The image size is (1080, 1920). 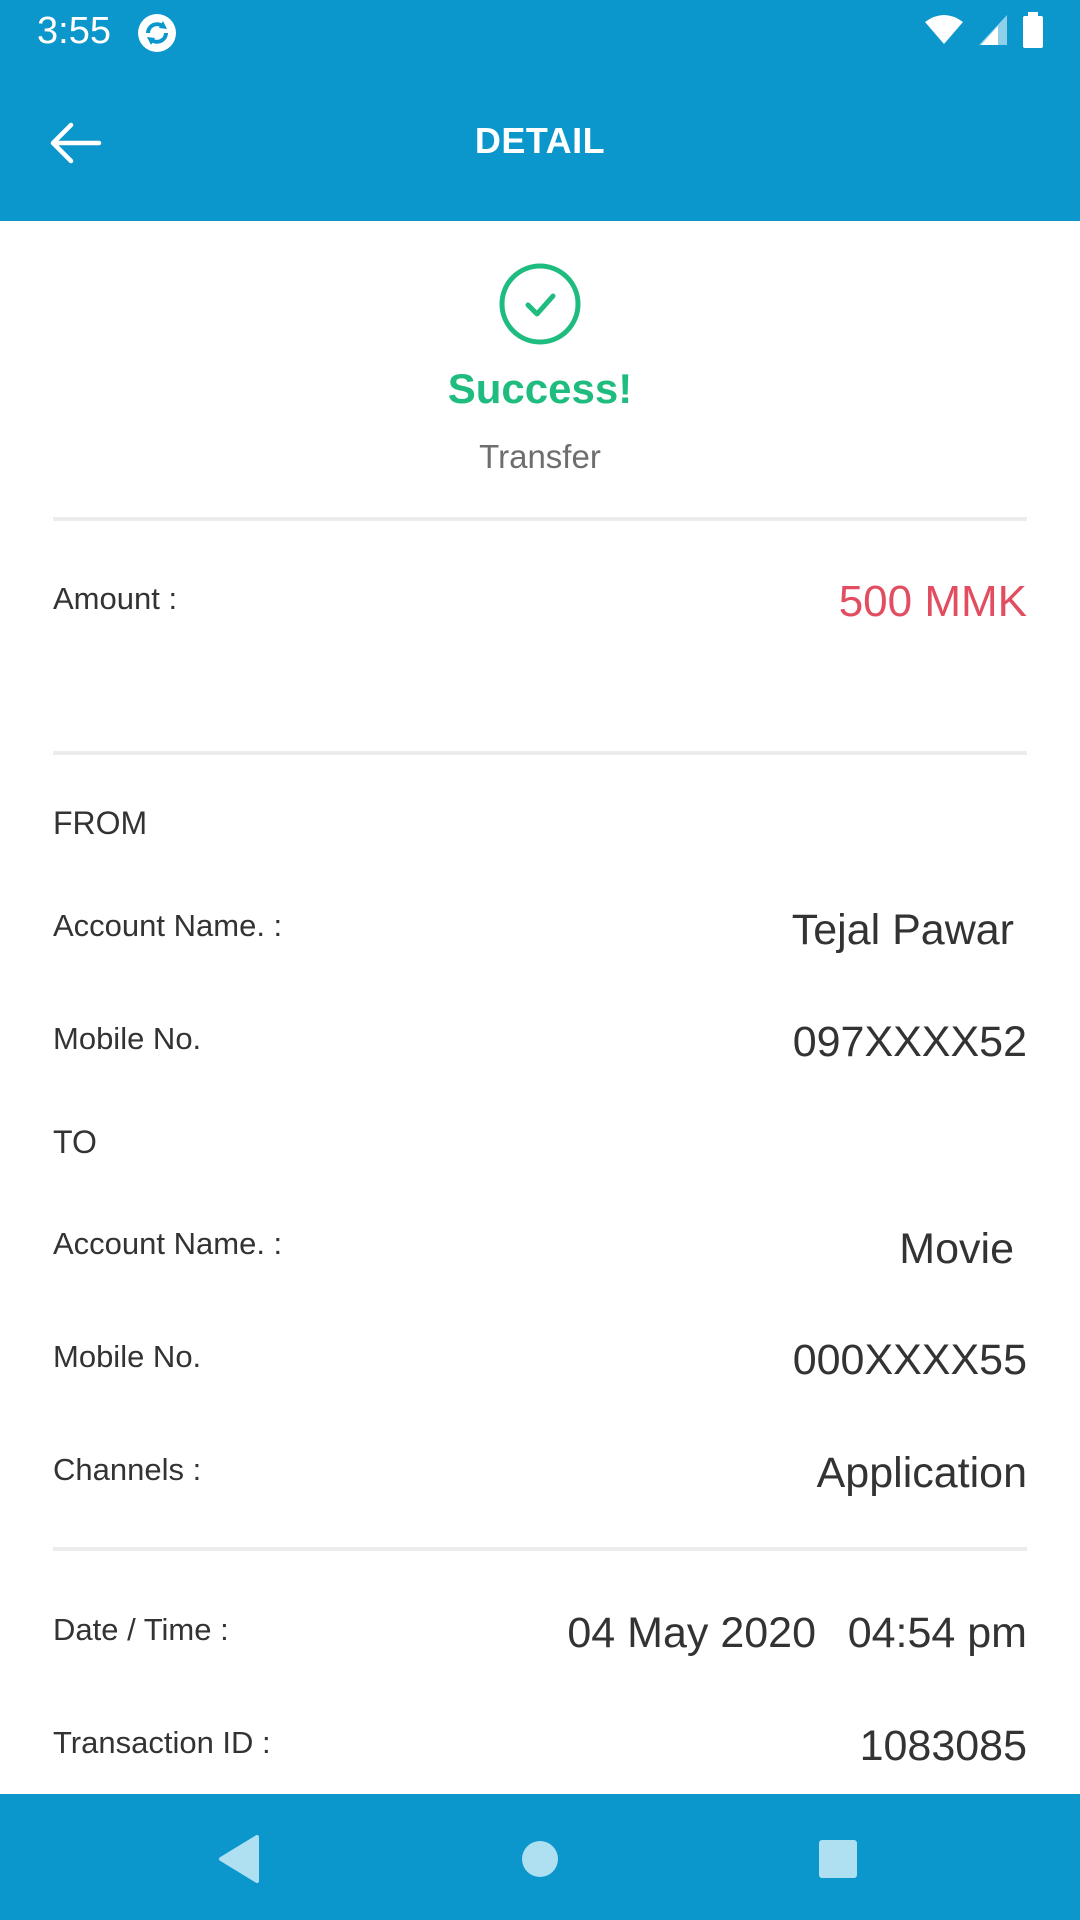 What do you see at coordinates (909, 1042) in the screenshot?
I see `from-mobile-value: 097XXXX52` at bounding box center [909, 1042].